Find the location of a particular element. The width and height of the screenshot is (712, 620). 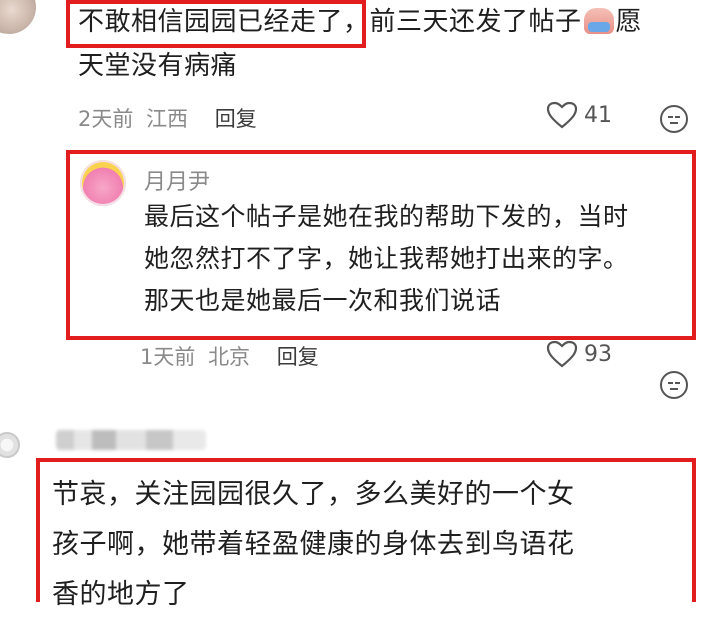

comment1-line2: 天堂没有病痛 is located at coordinates (158, 66).